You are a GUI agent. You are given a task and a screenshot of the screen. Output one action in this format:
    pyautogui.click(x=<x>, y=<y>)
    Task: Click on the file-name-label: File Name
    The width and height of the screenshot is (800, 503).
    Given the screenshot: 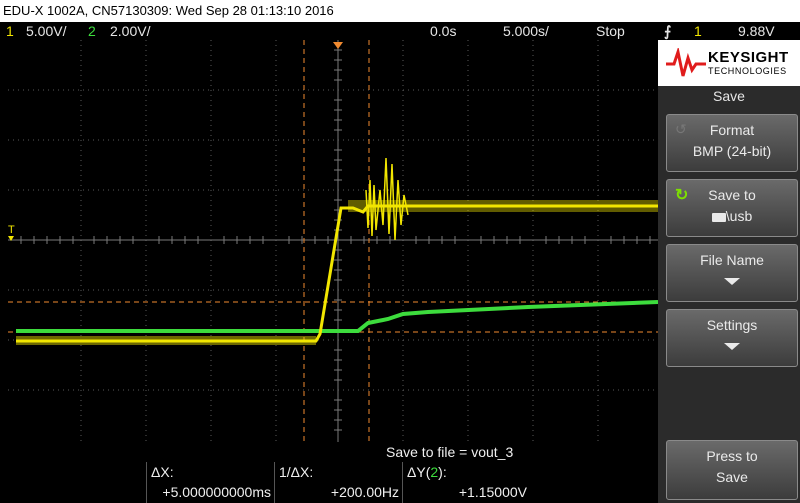 What is the action you would take?
    pyautogui.click(x=732, y=260)
    